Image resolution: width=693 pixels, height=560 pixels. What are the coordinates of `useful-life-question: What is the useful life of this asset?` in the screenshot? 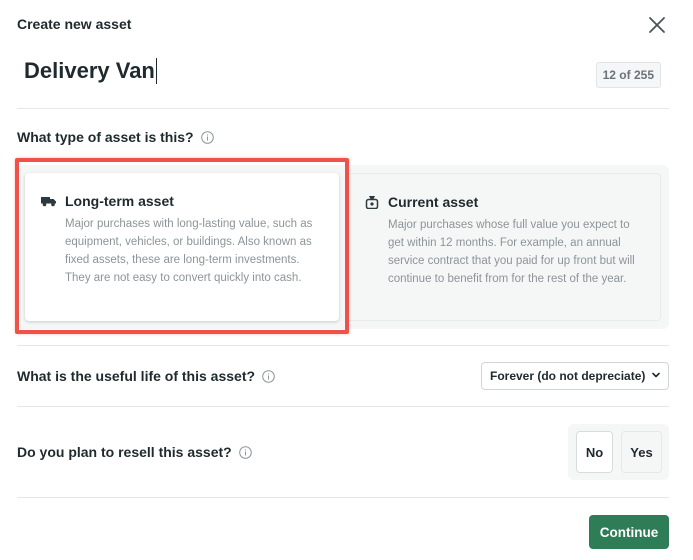 It's located at (146, 376).